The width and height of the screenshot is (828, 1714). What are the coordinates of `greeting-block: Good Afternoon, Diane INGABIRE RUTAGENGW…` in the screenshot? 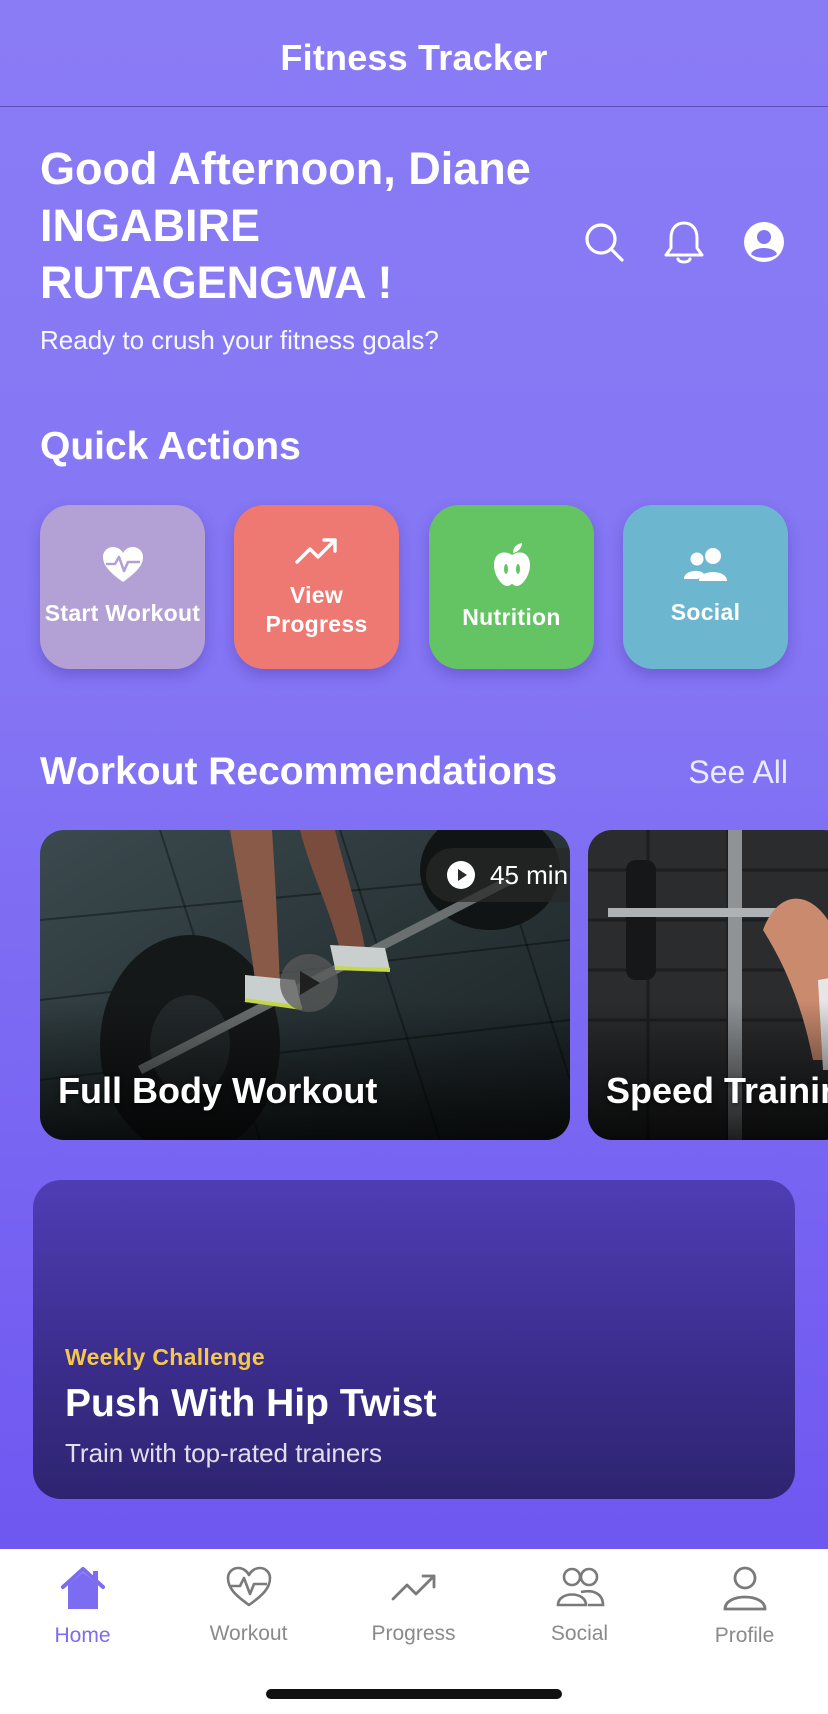 It's located at (310, 248).